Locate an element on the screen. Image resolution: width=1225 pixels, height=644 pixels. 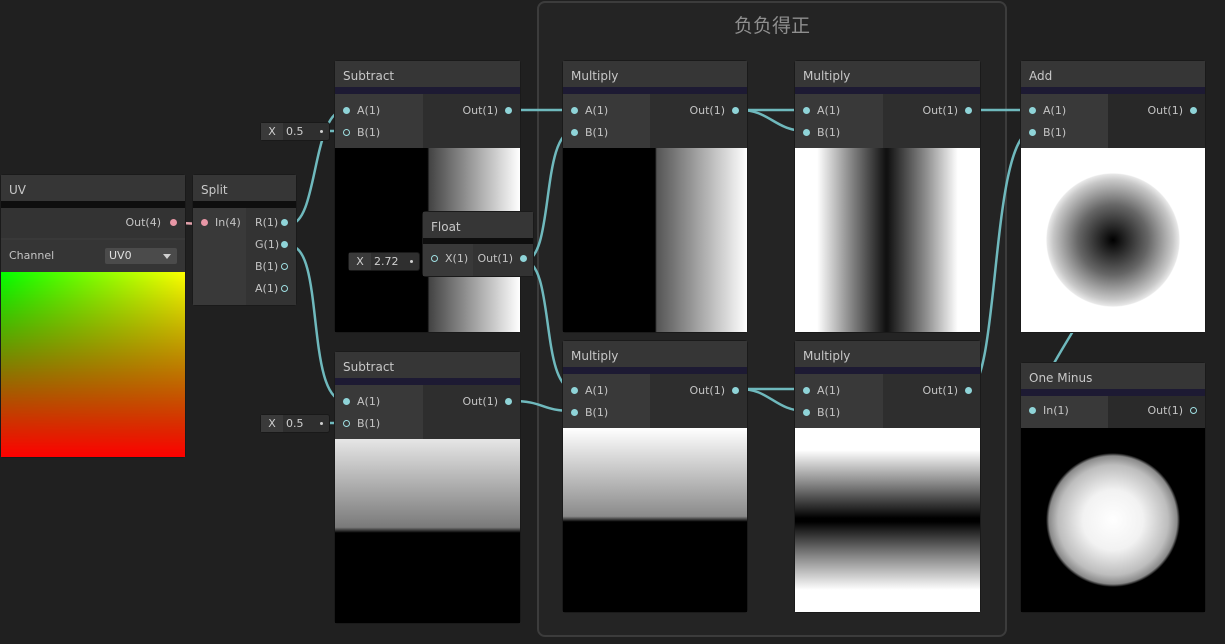
multiply-1-b-label: B(1) is located at coordinates (597, 132).